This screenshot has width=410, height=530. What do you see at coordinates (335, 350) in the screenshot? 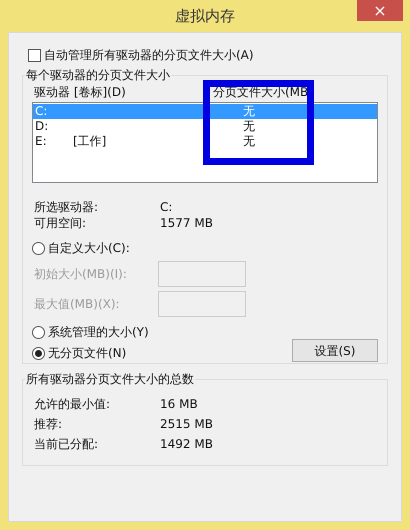
I see `set-button: 设置(S)` at bounding box center [335, 350].